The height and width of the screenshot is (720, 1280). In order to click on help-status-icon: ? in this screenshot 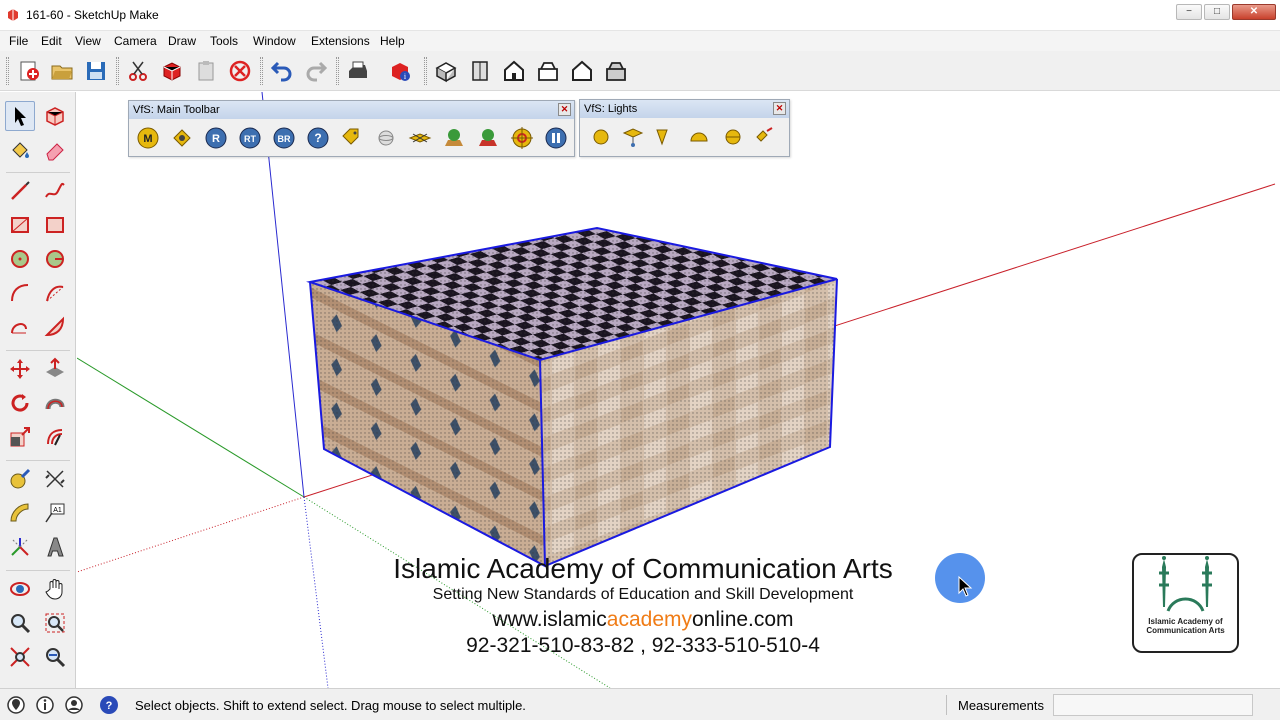, I will do `click(109, 705)`.